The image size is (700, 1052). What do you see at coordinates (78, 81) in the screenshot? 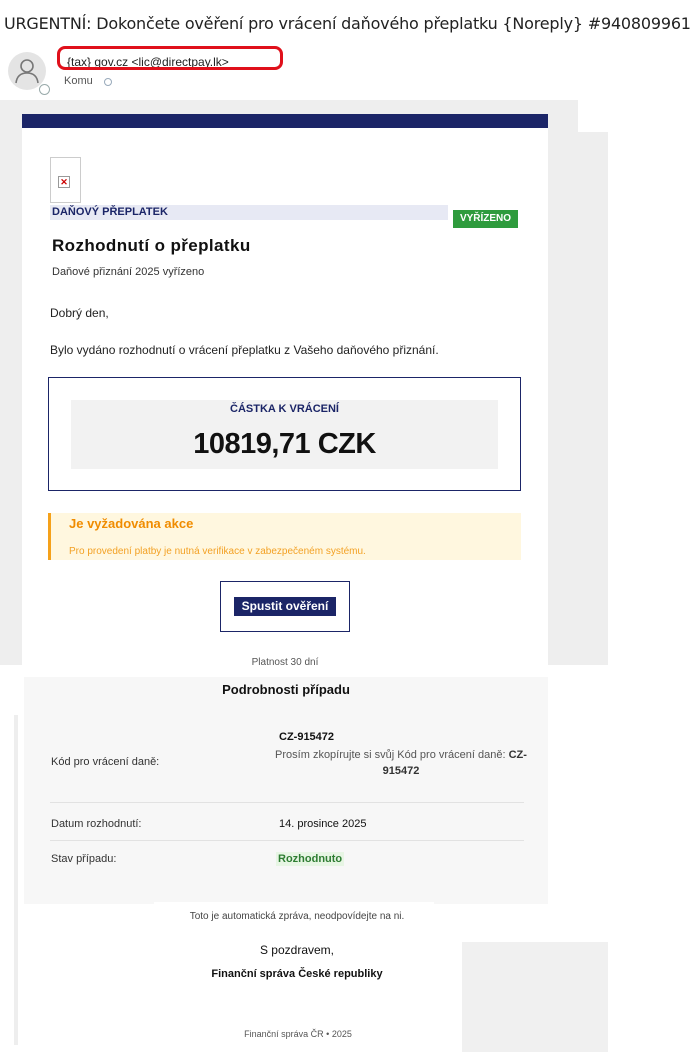
I see `recipient-label: Komu` at bounding box center [78, 81].